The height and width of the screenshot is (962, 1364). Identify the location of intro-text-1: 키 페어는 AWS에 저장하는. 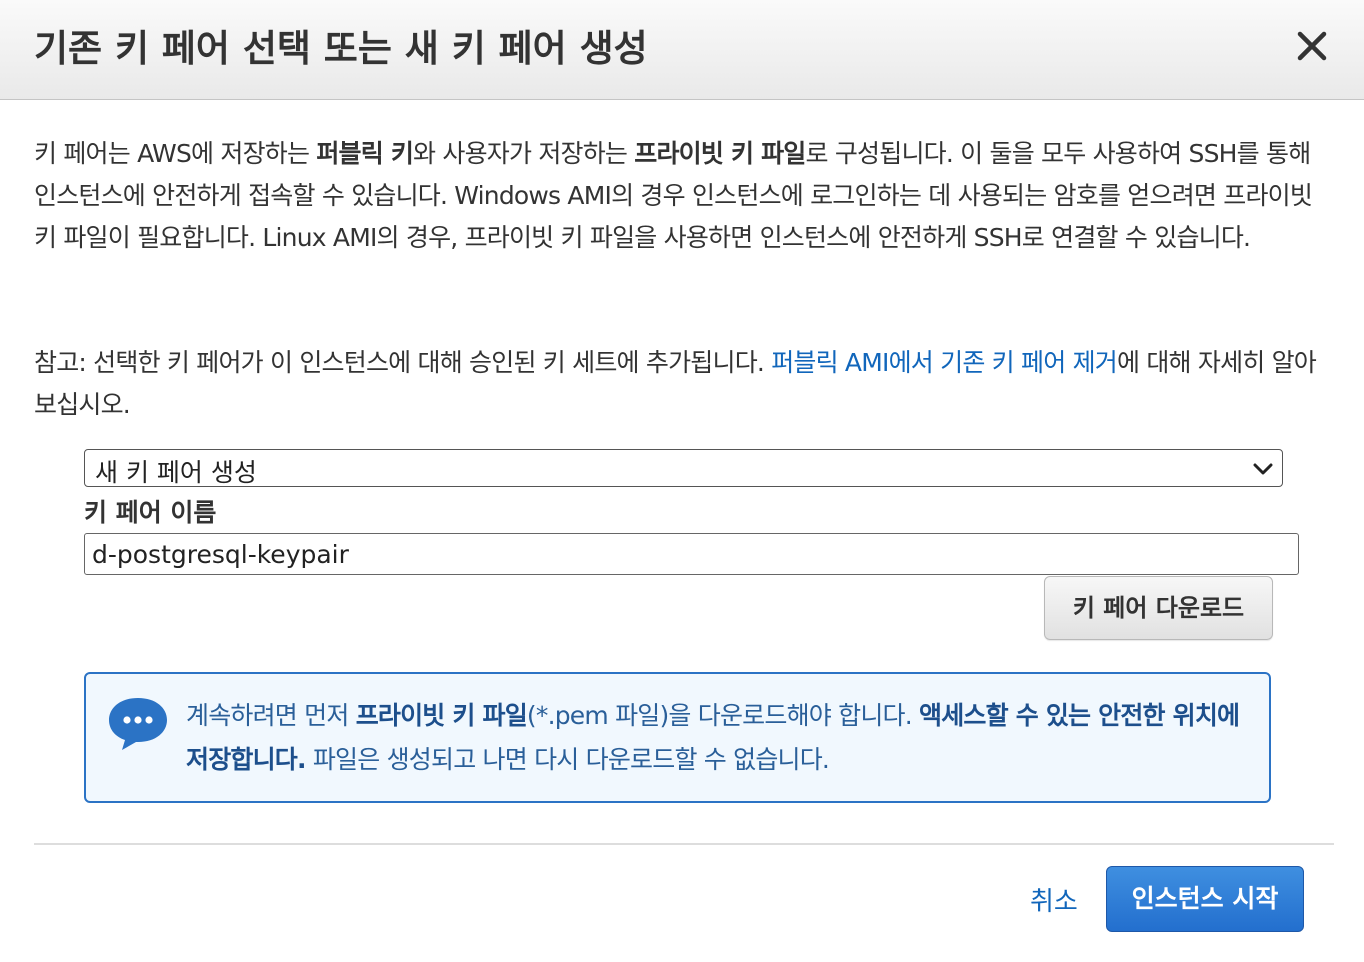
(175, 153).